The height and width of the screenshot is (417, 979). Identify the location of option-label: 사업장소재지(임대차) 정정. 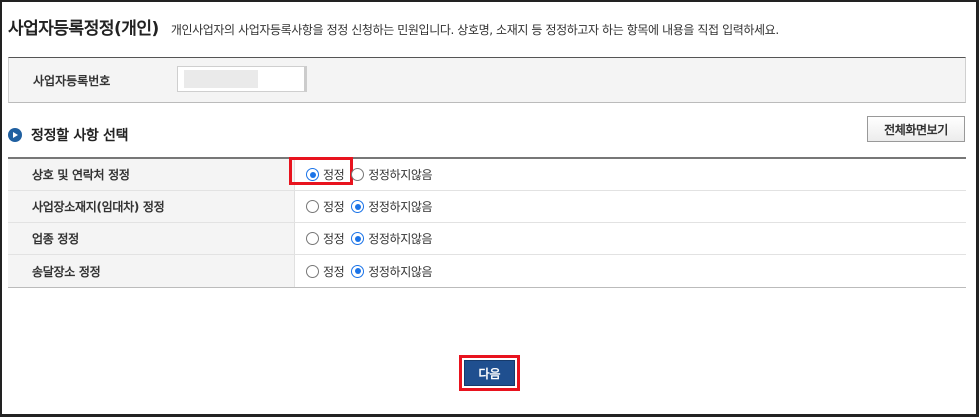
(151, 206).